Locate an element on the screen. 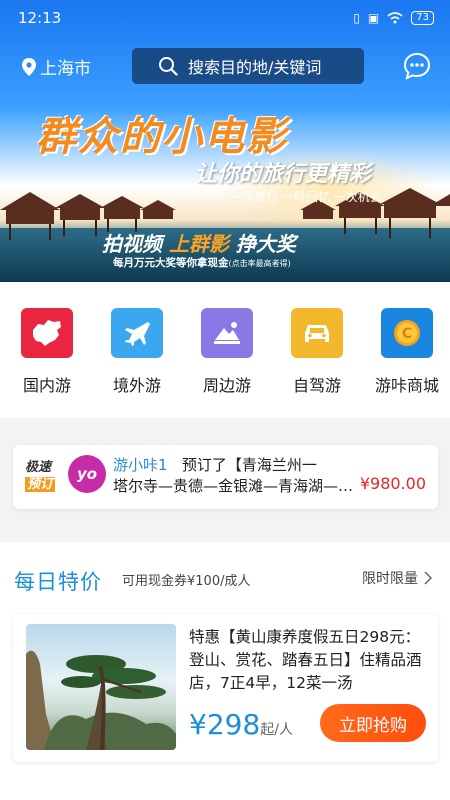 The width and height of the screenshot is (450, 800). svg-text: C is located at coordinates (407, 334).